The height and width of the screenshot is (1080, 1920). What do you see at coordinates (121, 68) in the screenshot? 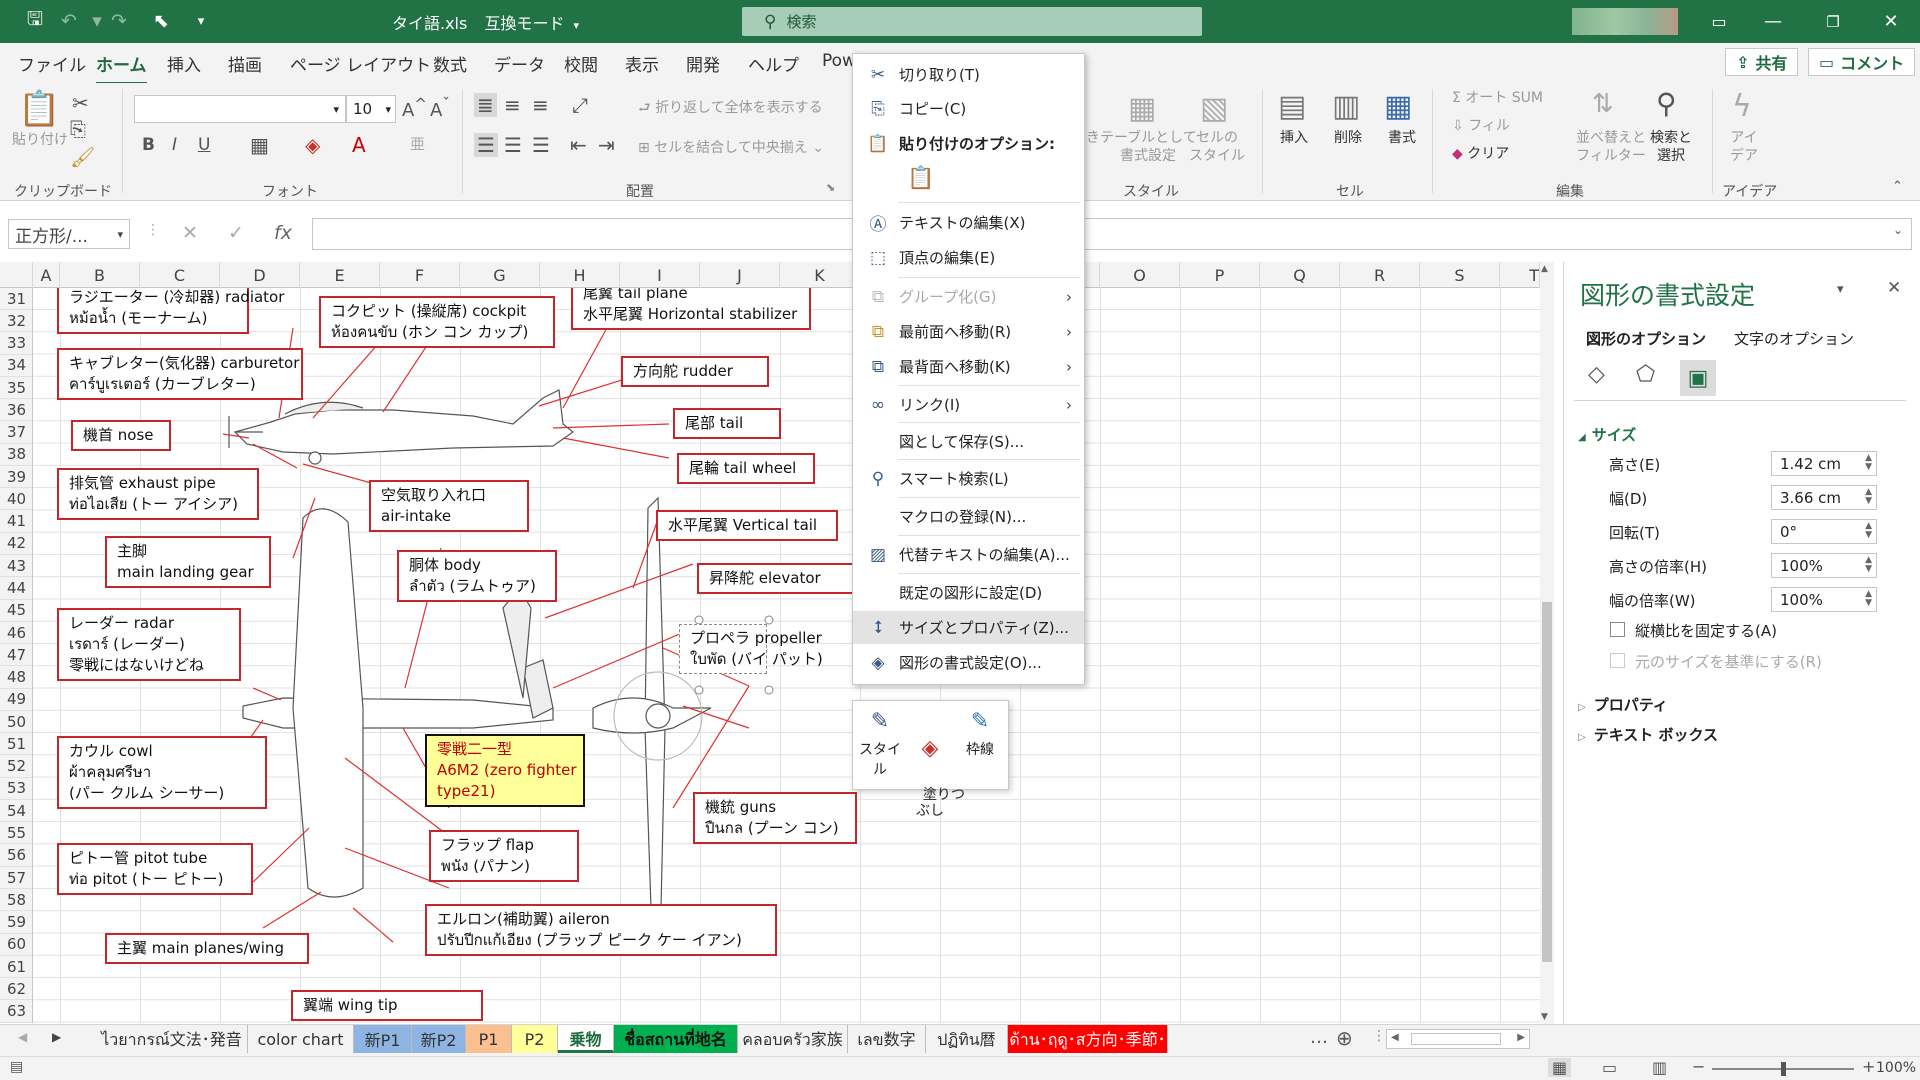
I see `tab-home: ホーム` at bounding box center [121, 68].